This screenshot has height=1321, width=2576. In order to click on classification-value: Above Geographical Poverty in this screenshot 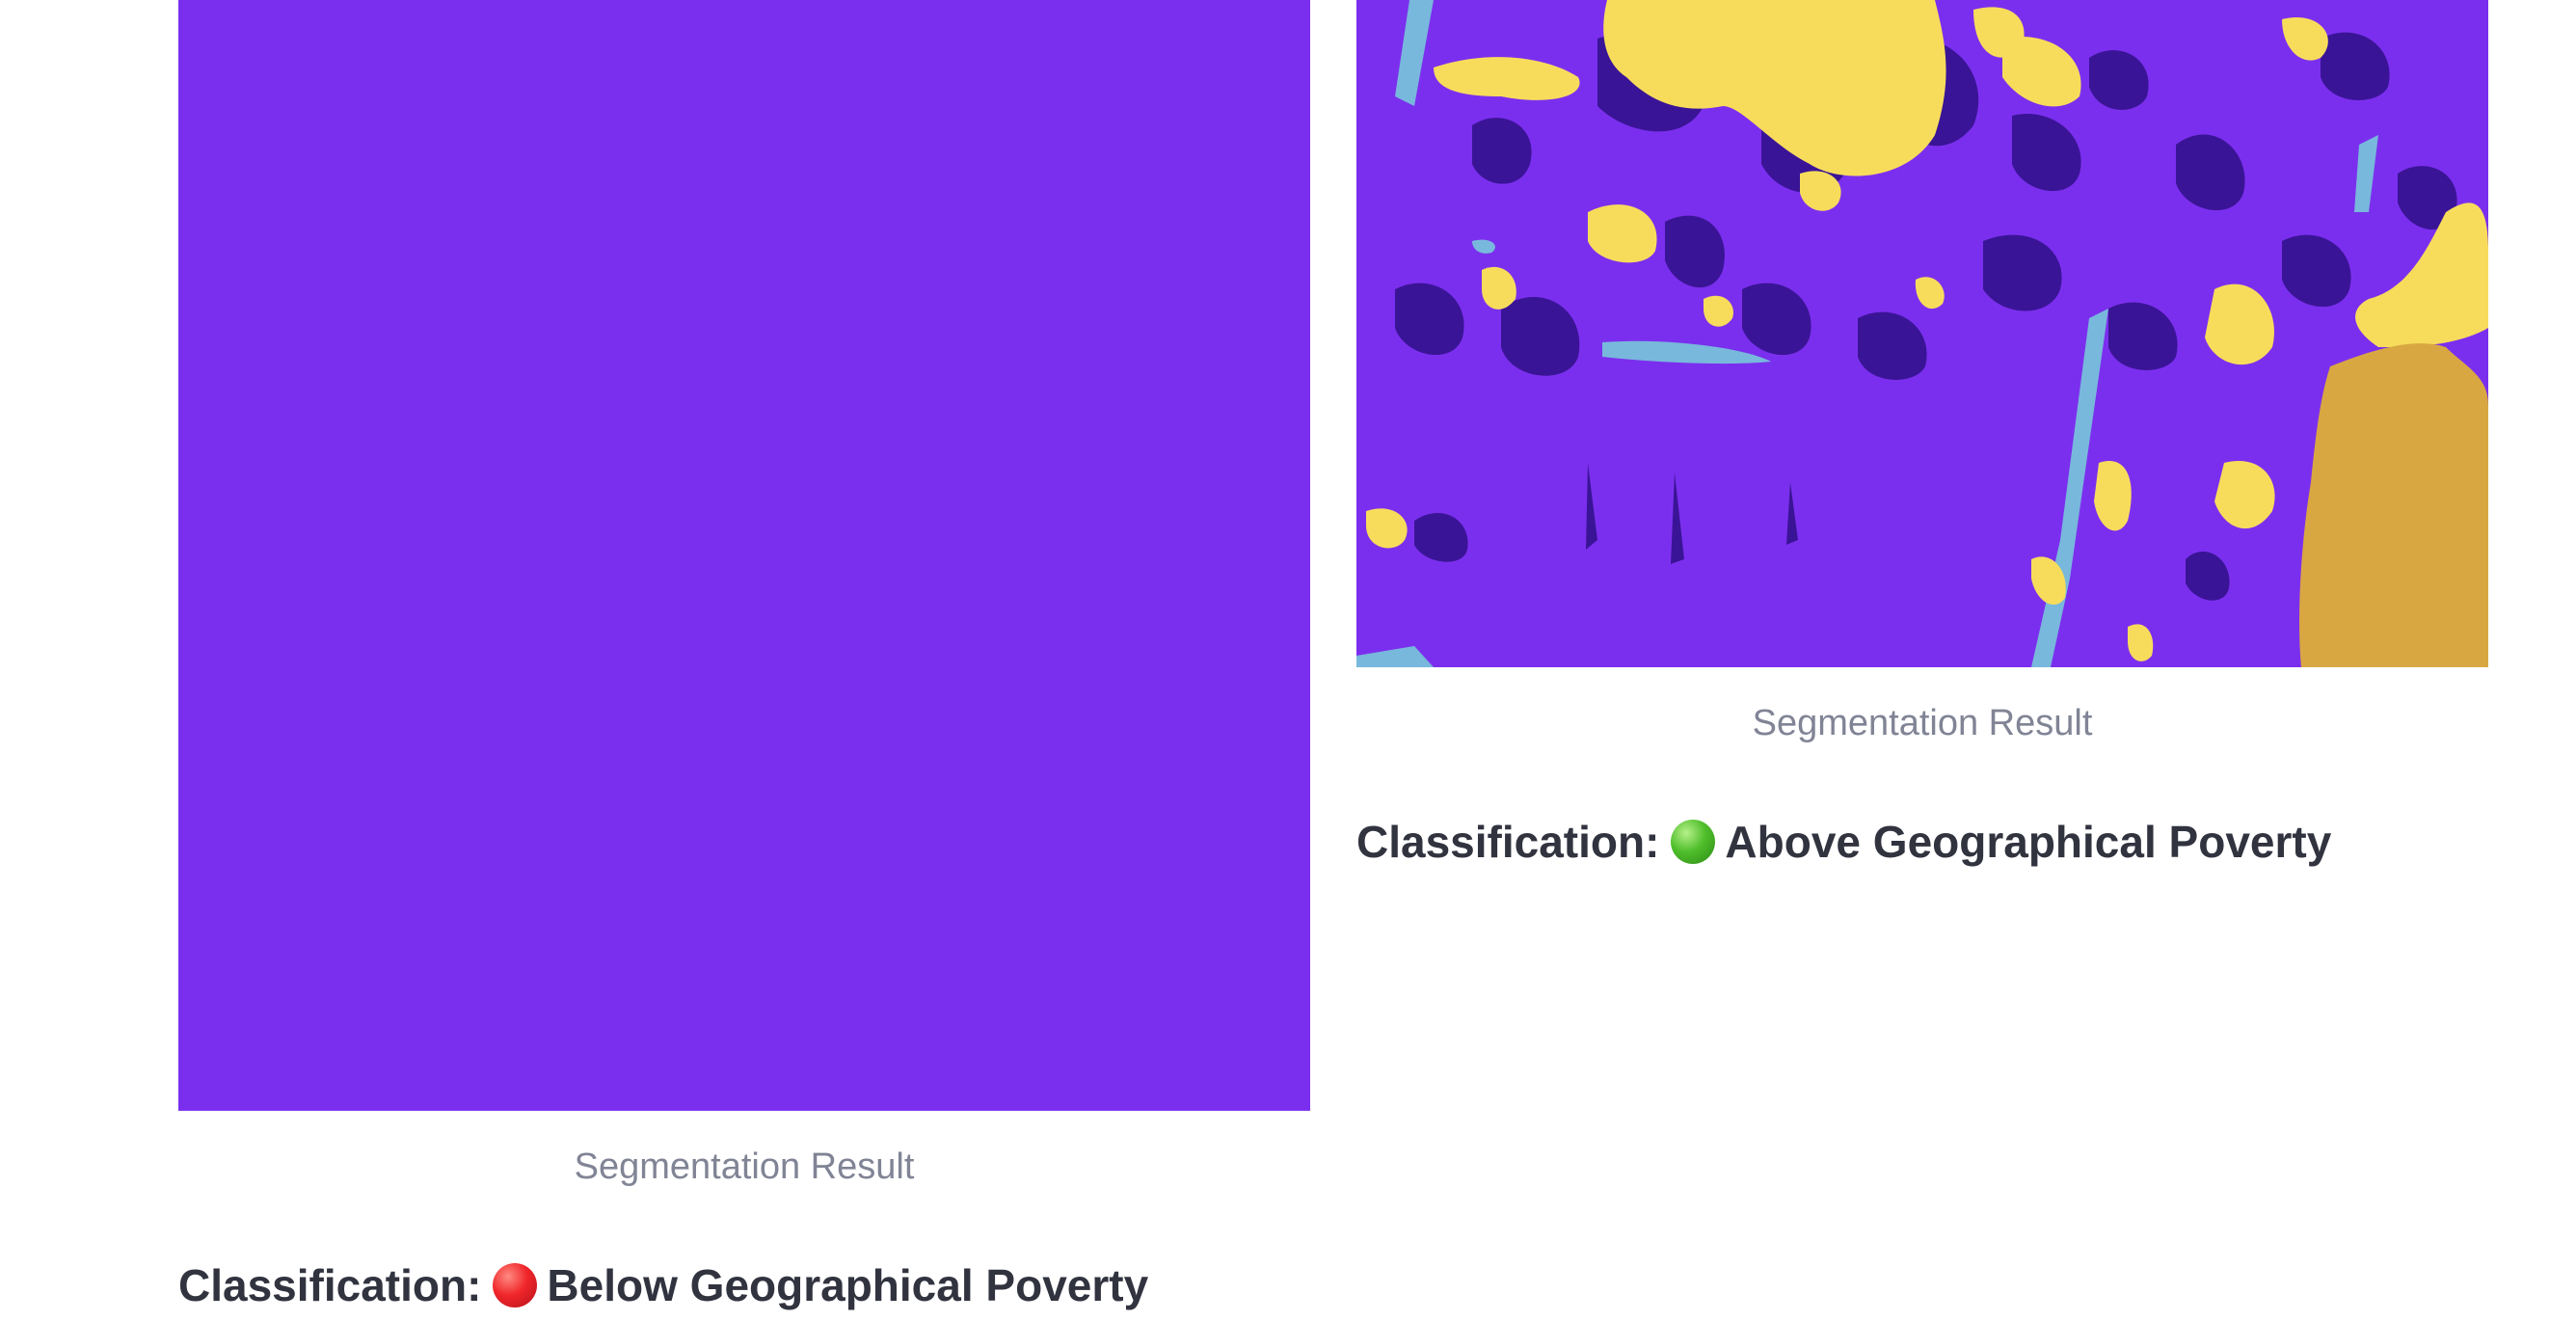, I will do `click(2029, 842)`.